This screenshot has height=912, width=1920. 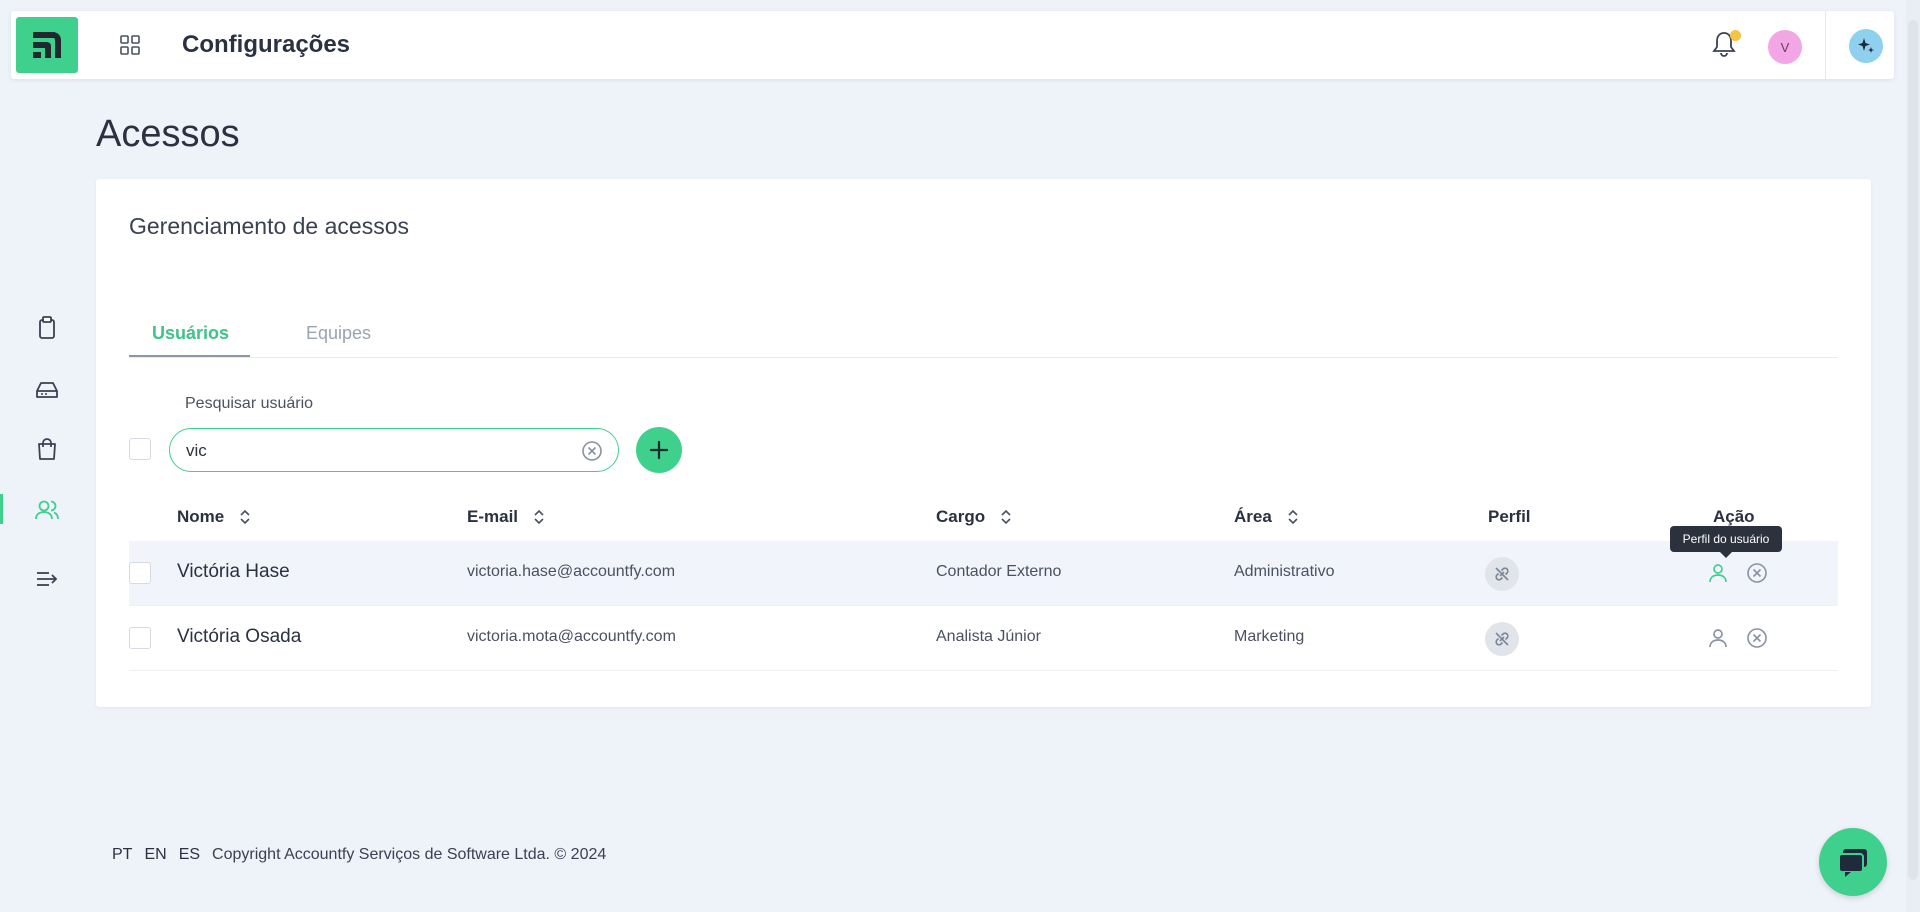 I want to click on header-title: Configurações, so click(x=266, y=44).